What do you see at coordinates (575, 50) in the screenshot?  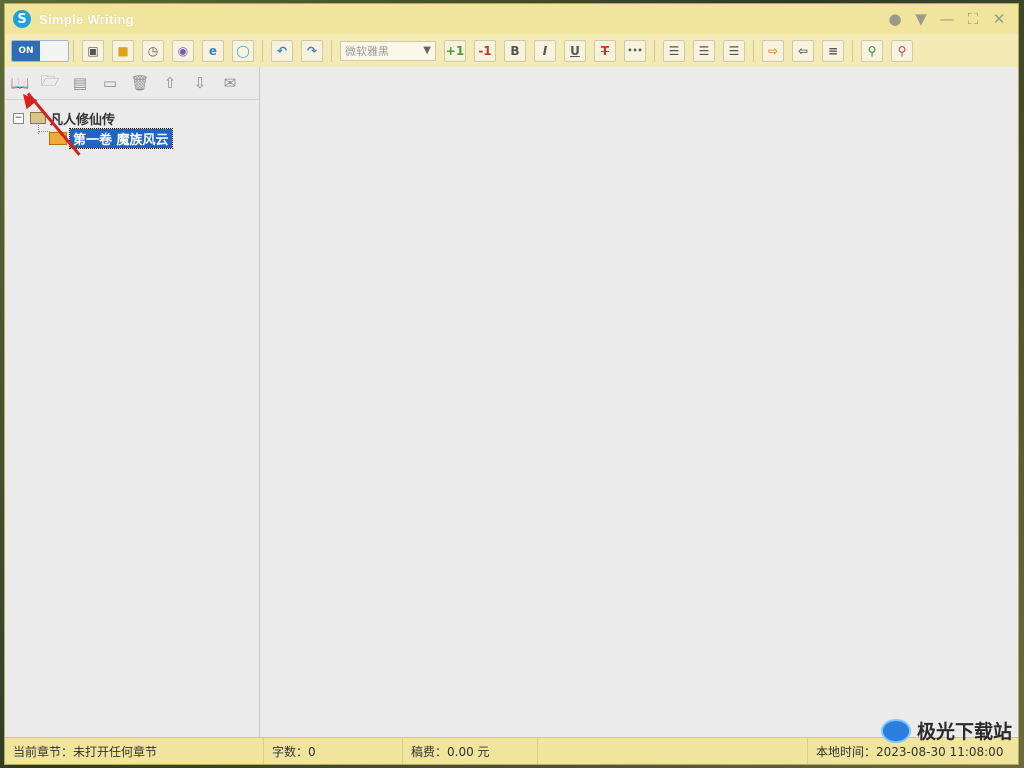 I see `underline-button: U` at bounding box center [575, 50].